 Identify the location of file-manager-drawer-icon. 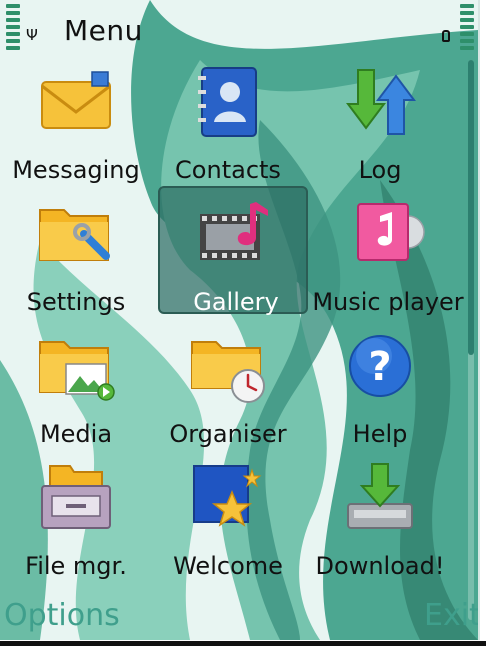
(76, 497).